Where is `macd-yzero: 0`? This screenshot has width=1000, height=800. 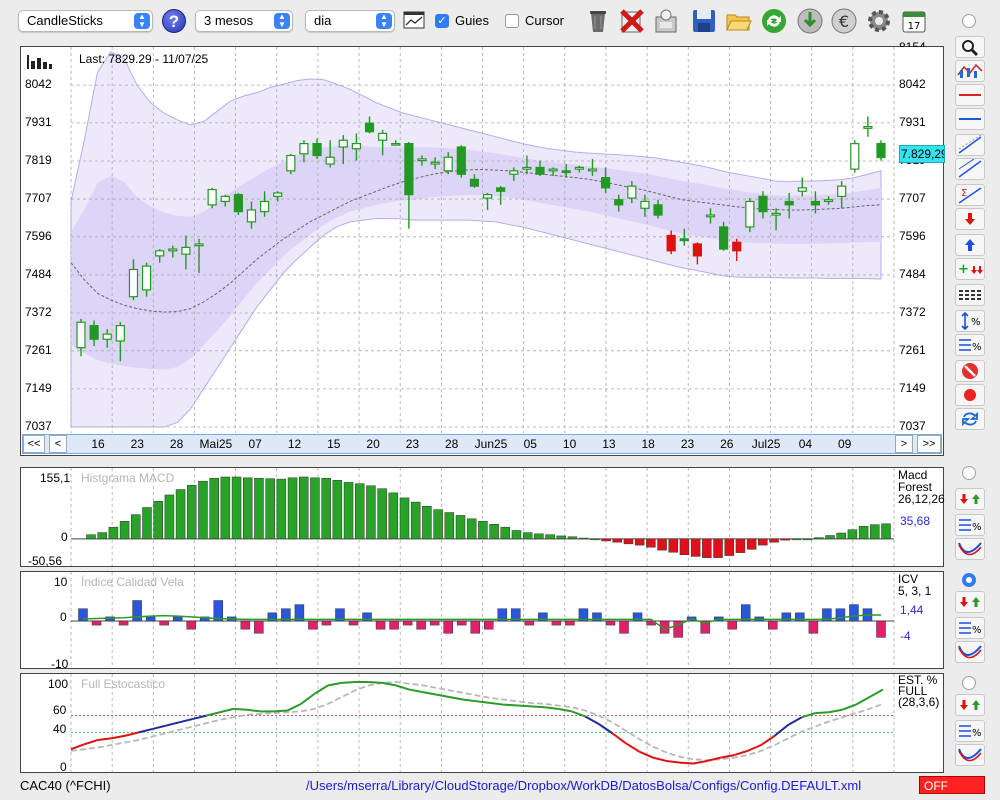 macd-yzero: 0 is located at coordinates (64, 537).